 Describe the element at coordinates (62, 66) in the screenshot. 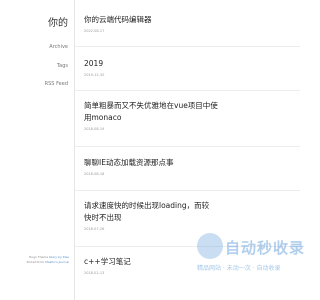

I see `nav-tags: Tags` at that location.